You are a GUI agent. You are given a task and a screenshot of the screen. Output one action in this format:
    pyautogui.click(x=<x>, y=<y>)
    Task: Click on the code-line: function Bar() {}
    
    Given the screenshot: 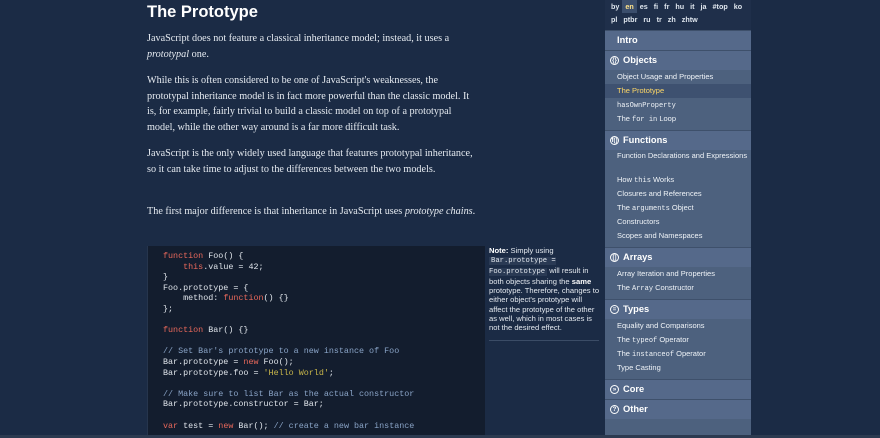 What is the action you would take?
    pyautogui.click(x=206, y=330)
    